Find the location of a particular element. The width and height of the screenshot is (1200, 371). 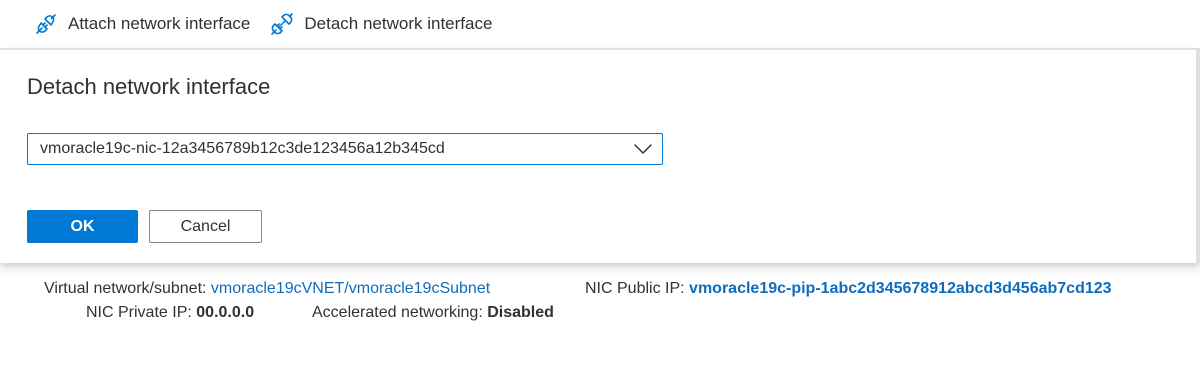

chevron-down-icon is located at coordinates (643, 149).